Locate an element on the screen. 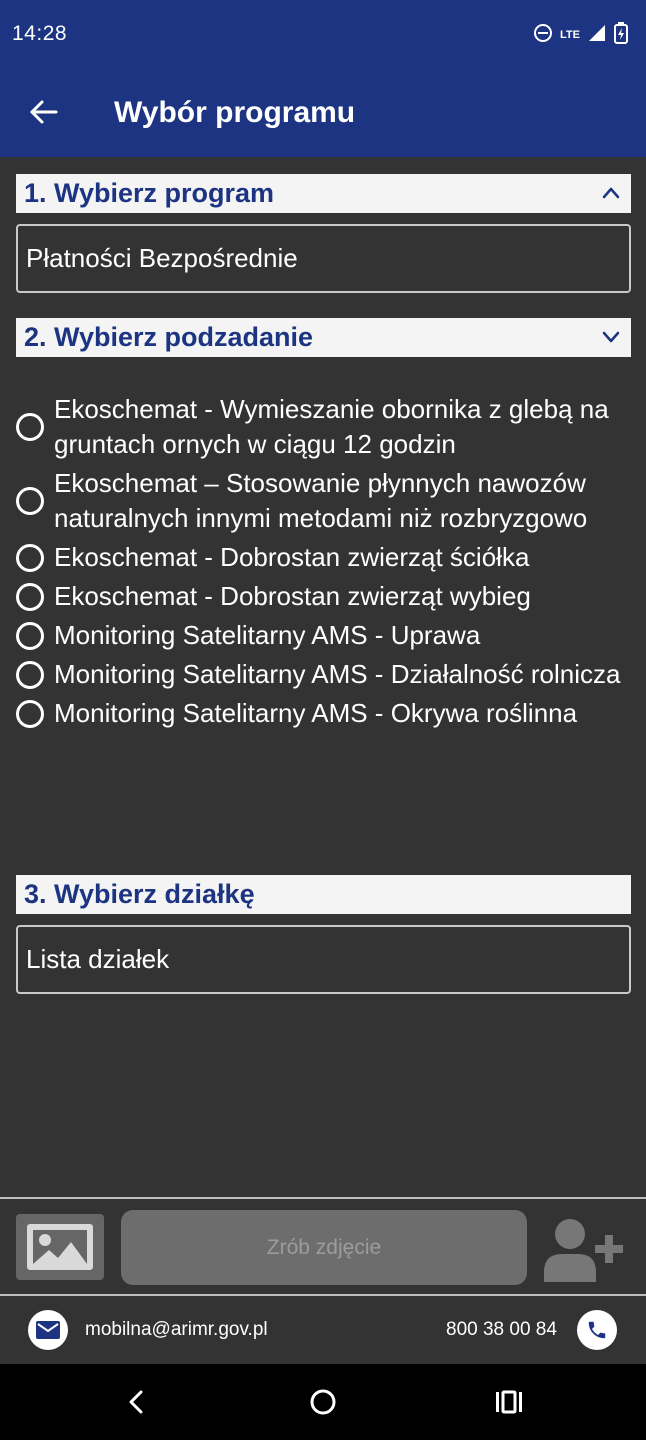  signal-icon is located at coordinates (597, 35).